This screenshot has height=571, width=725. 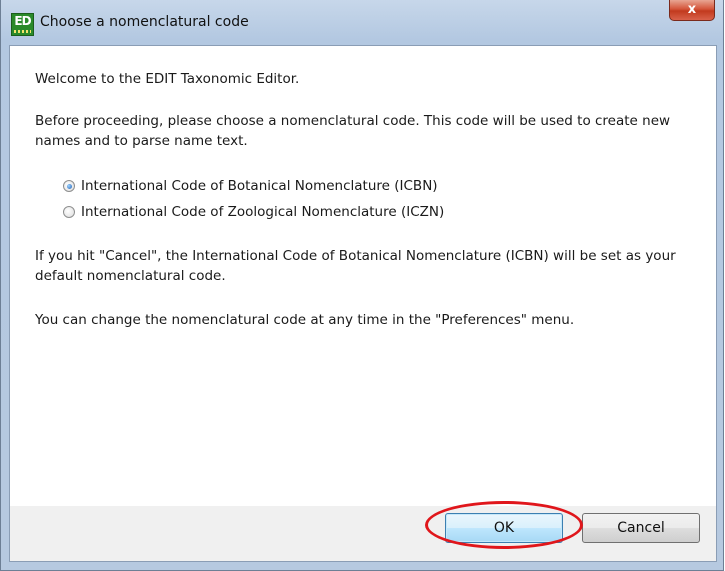 What do you see at coordinates (362, 22) in the screenshot?
I see `title-bar: ED Choose a nomenclatural code x` at bounding box center [362, 22].